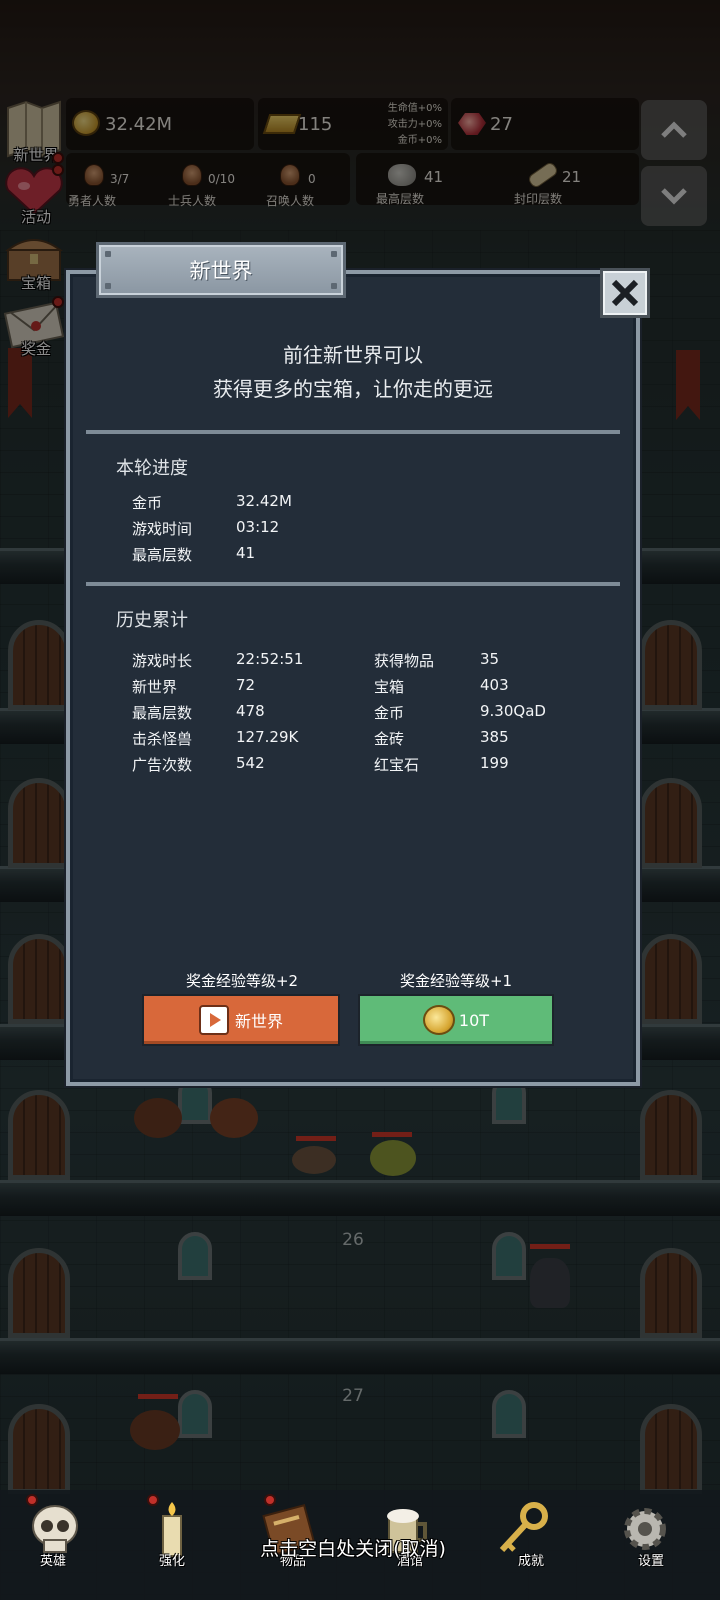 This screenshot has height=1600, width=720. Describe the element at coordinates (213, 1020) in the screenshot. I see `video-play-icon` at that location.